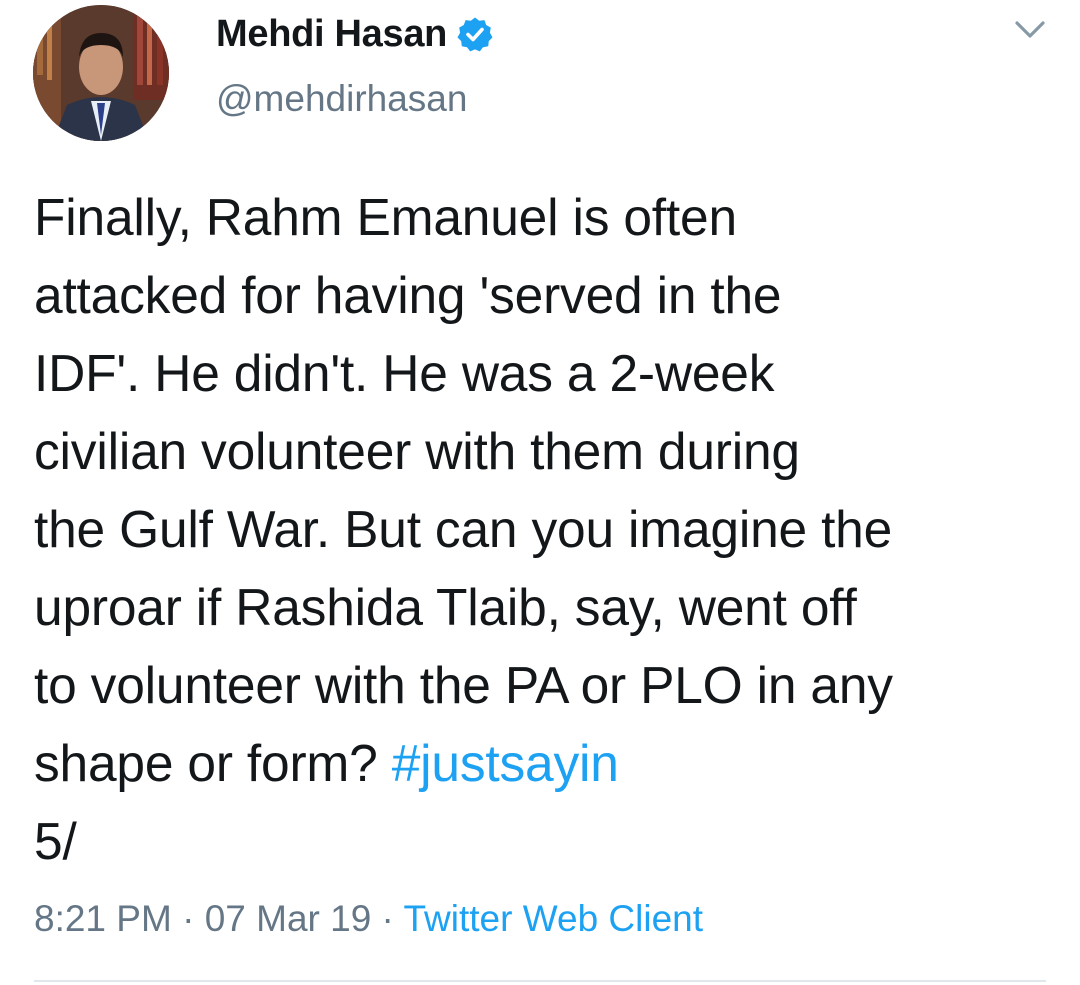 This screenshot has height=985, width=1080. What do you see at coordinates (475, 34) in the screenshot?
I see `verified-badge-icon` at bounding box center [475, 34].